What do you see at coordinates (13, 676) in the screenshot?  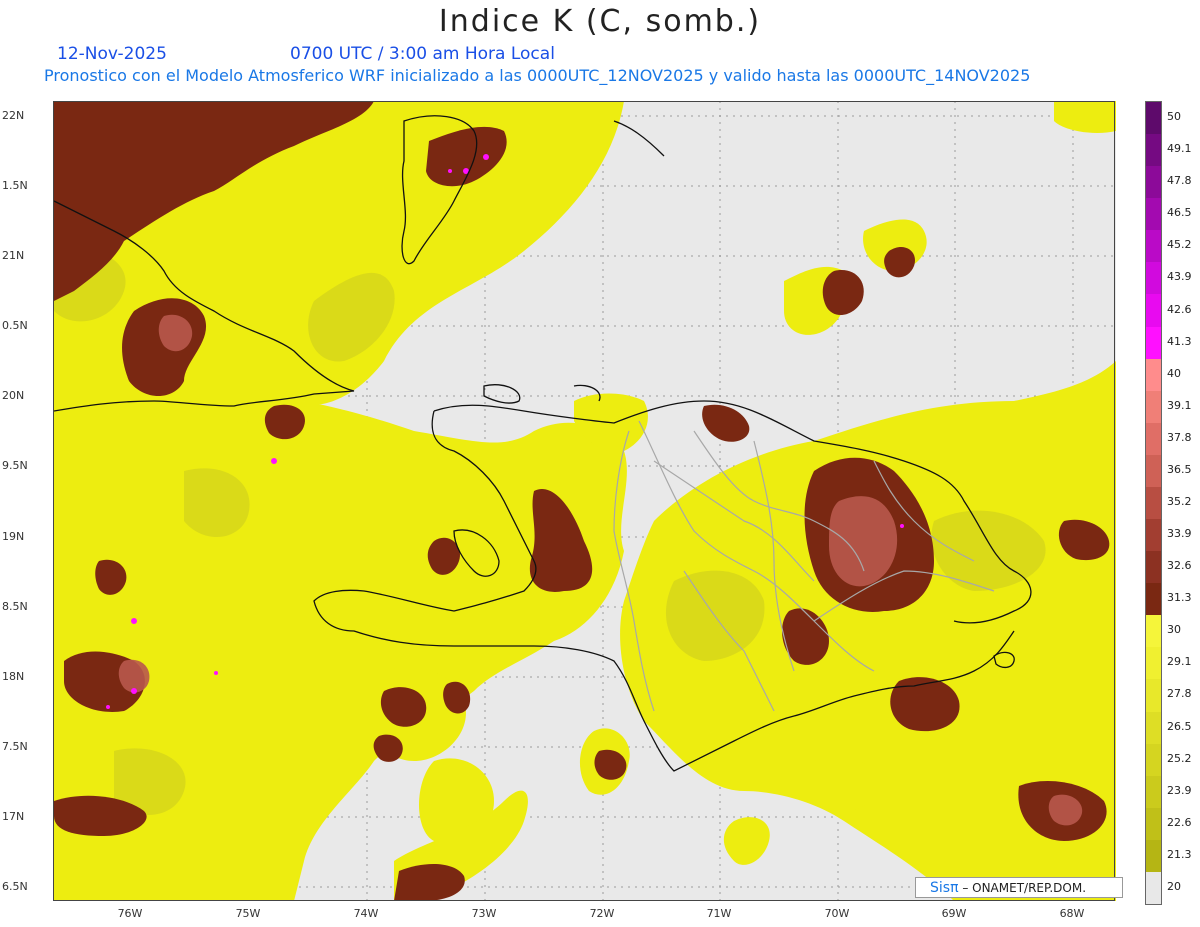 I see `lat-label: 18N` at bounding box center [13, 676].